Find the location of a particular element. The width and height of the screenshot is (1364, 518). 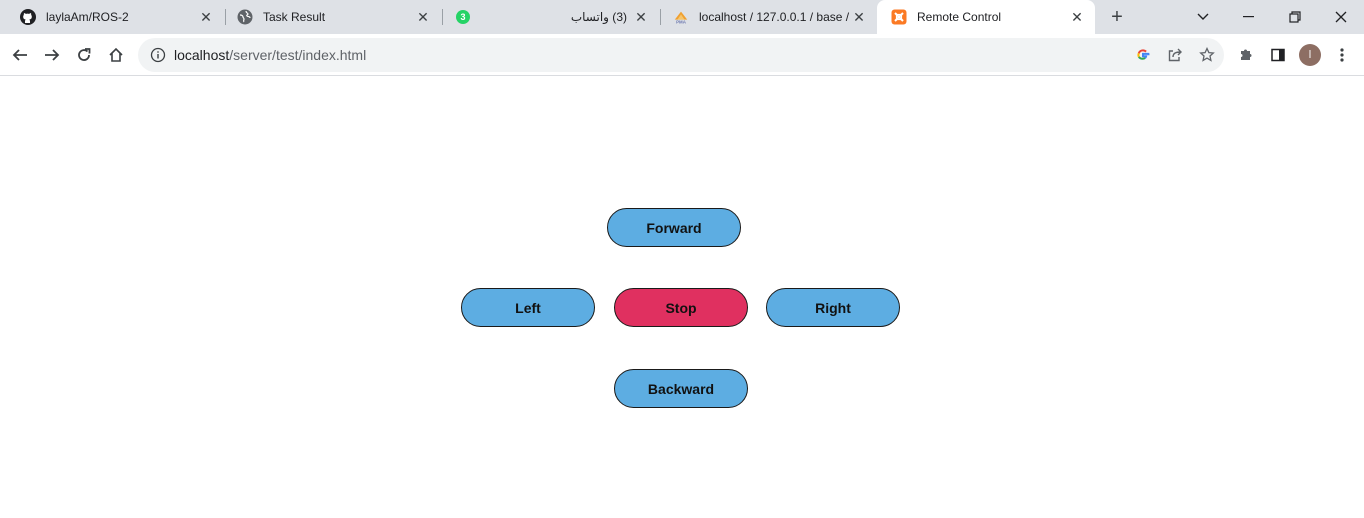

whatsapp-icon: 3 is located at coordinates (463, 17).